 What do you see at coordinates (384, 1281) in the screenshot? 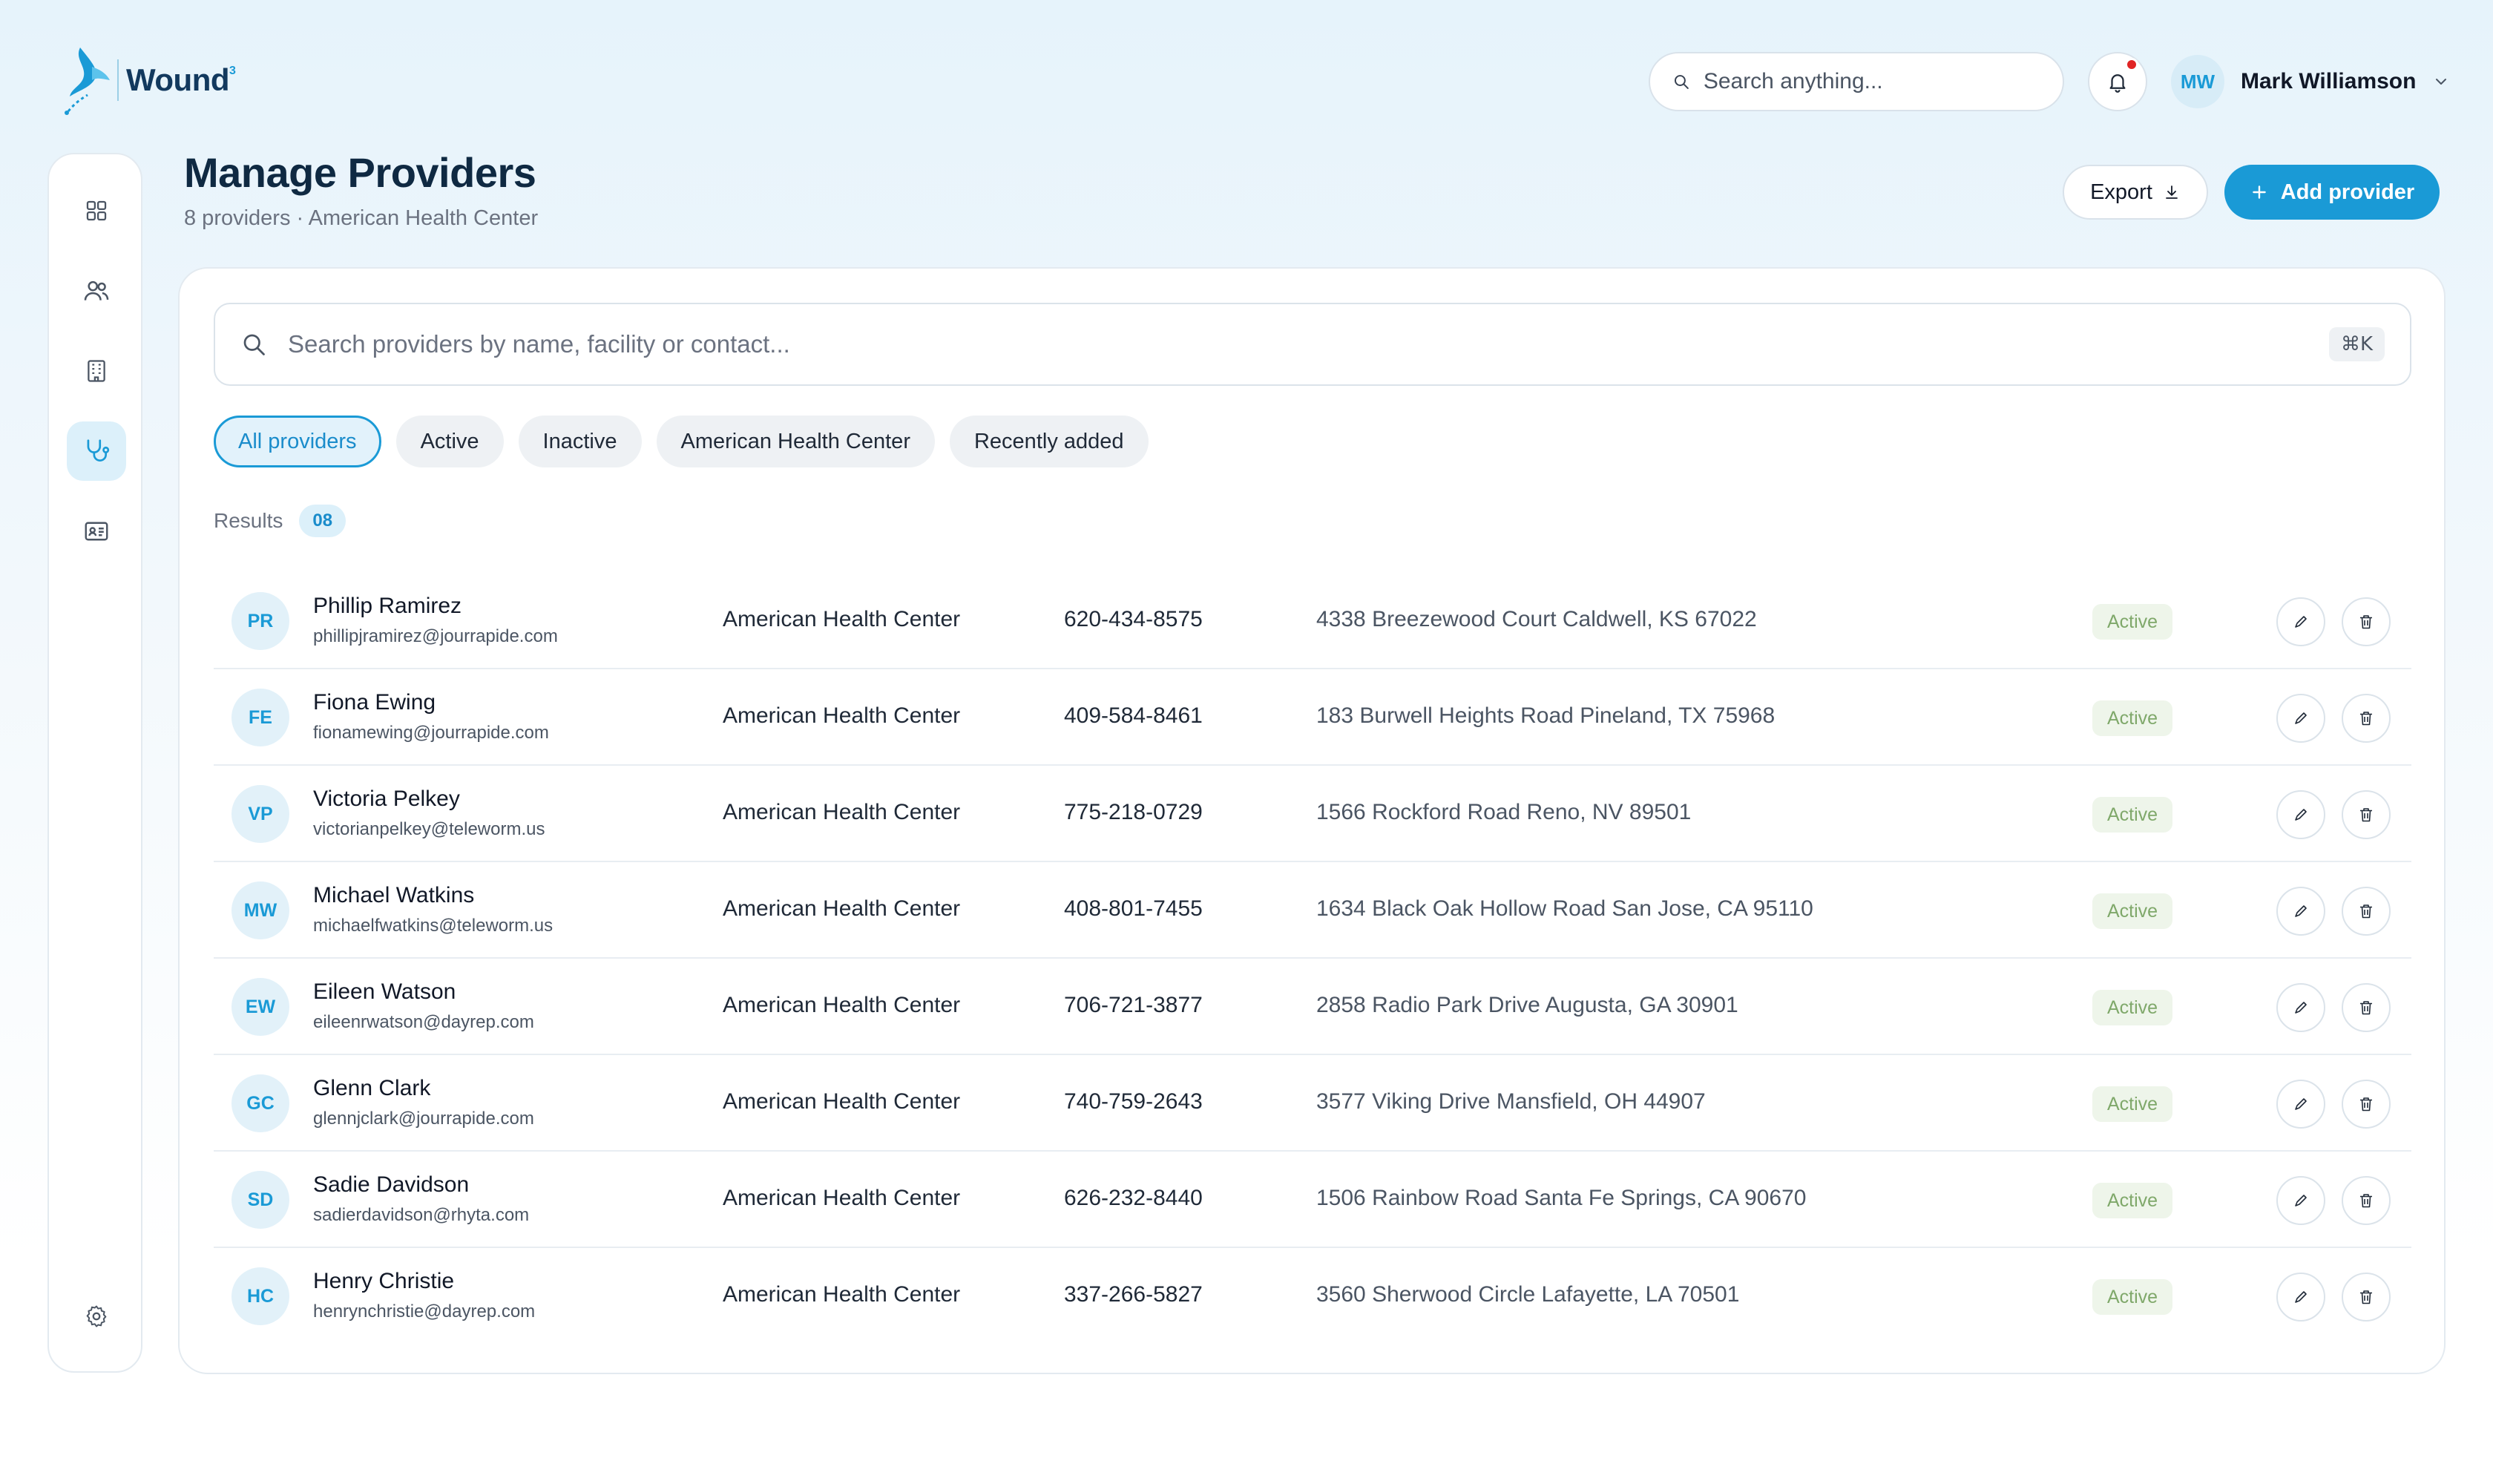
I see `provider-name: Henry Christie` at bounding box center [384, 1281].